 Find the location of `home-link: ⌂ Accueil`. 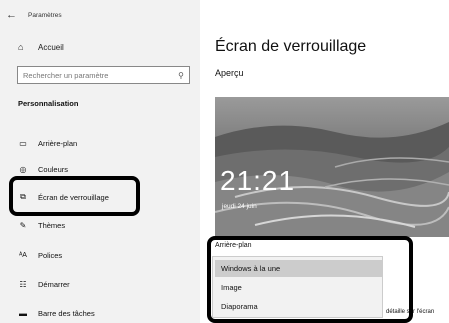

home-link: ⌂ Accueil is located at coordinates (41, 47).